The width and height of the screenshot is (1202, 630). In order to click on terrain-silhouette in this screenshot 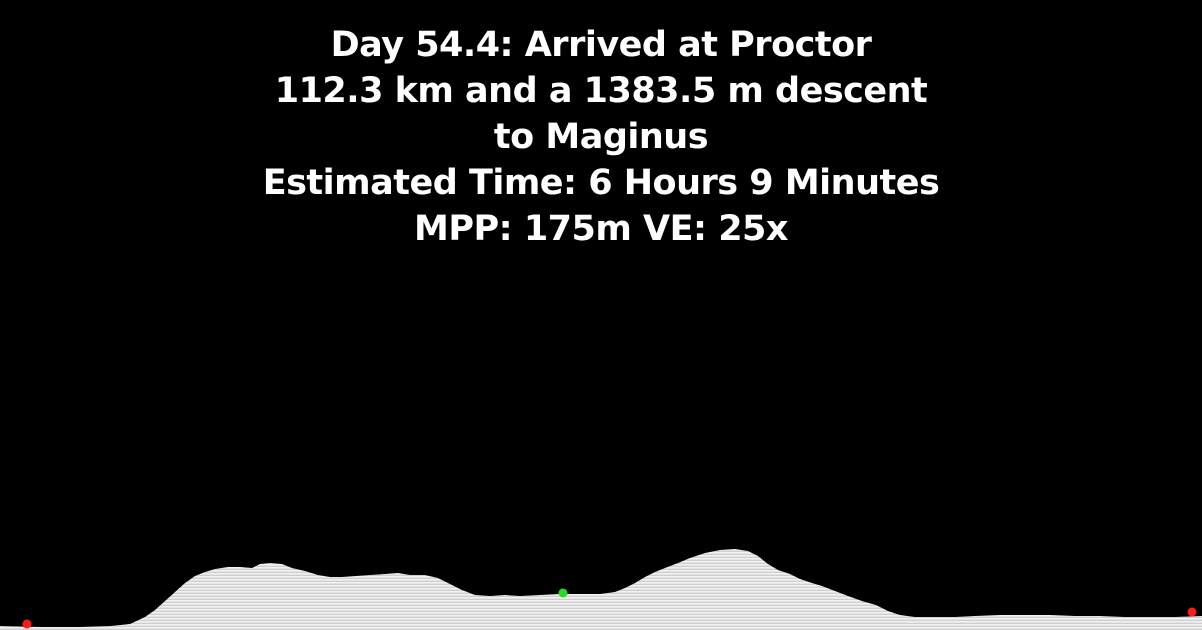, I will do `click(601, 589)`.